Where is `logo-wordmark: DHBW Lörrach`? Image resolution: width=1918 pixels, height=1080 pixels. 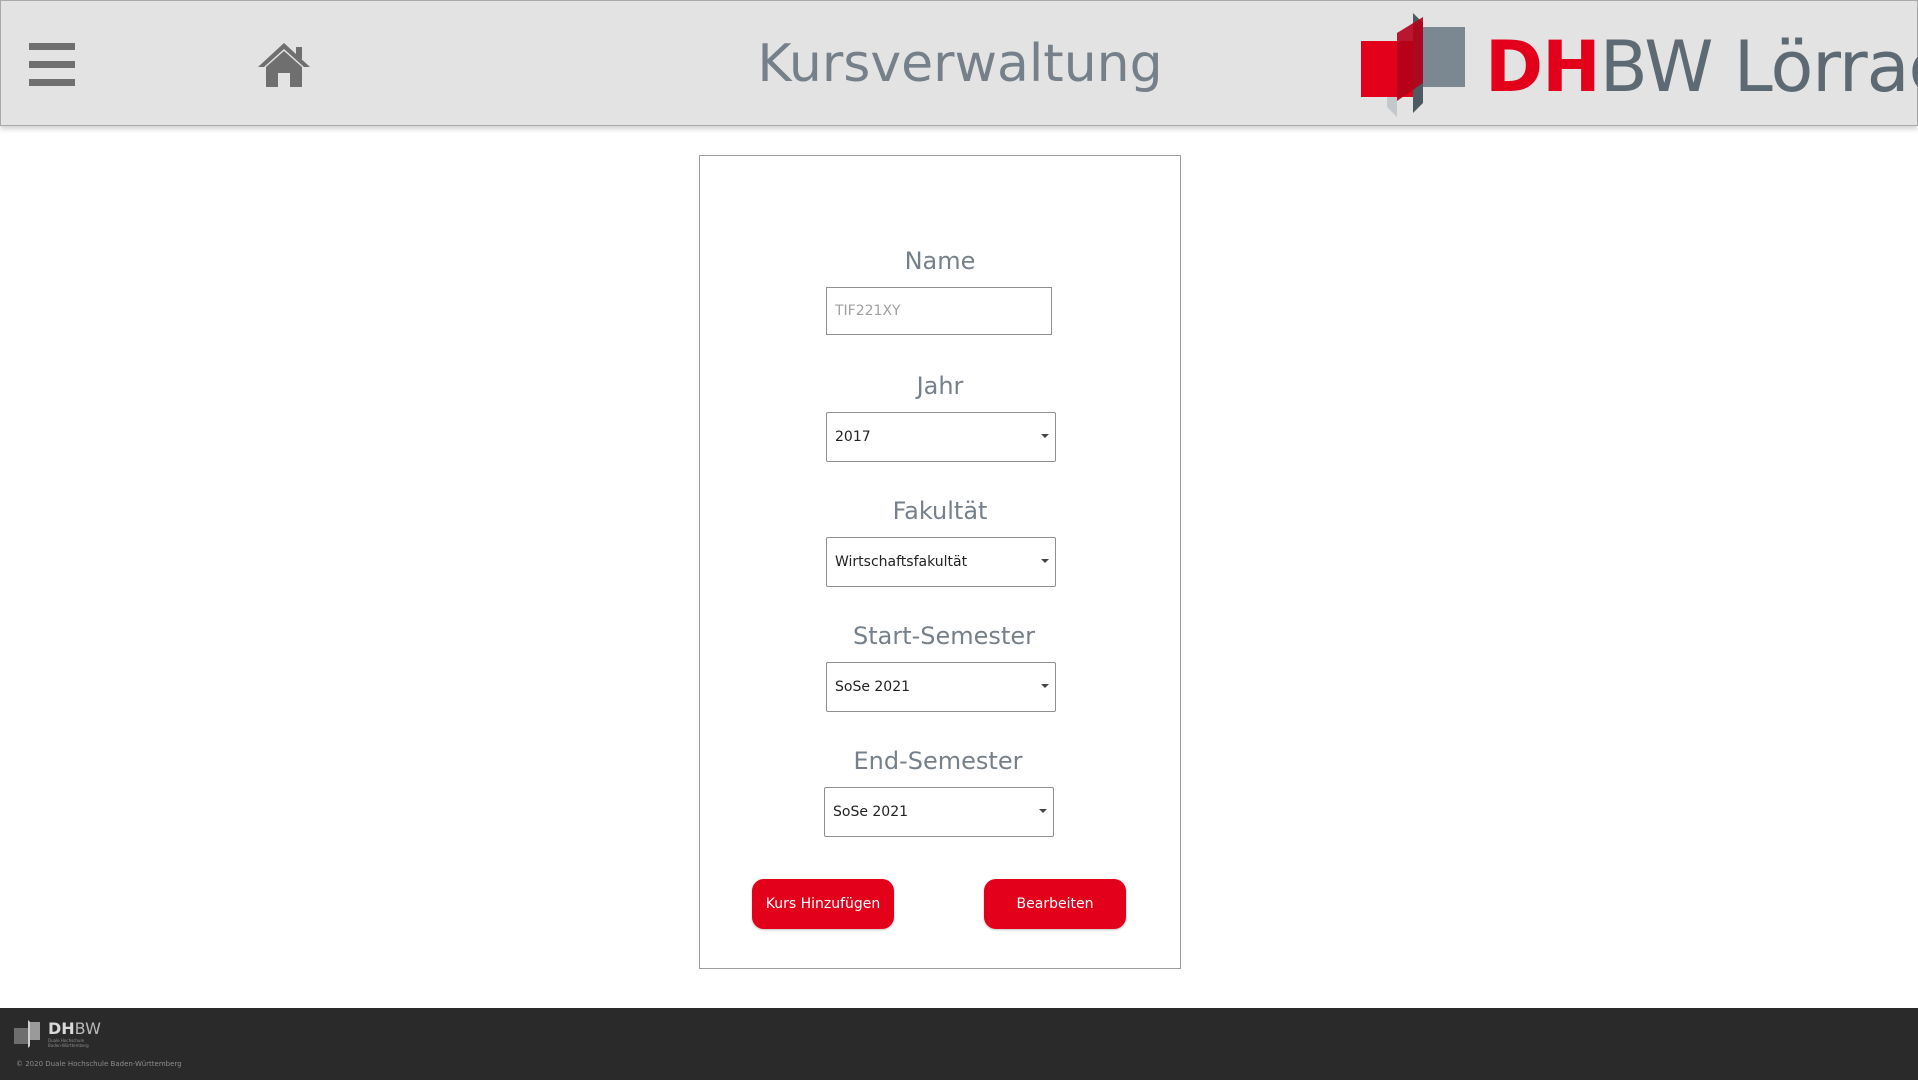
logo-wordmark: DHBW Lörrach is located at coordinates (1701, 67).